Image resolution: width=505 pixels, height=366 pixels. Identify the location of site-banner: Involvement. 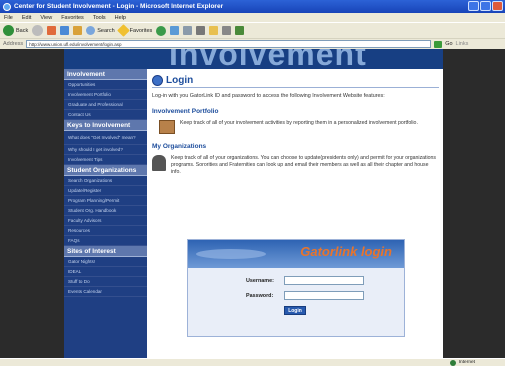
(253, 59).